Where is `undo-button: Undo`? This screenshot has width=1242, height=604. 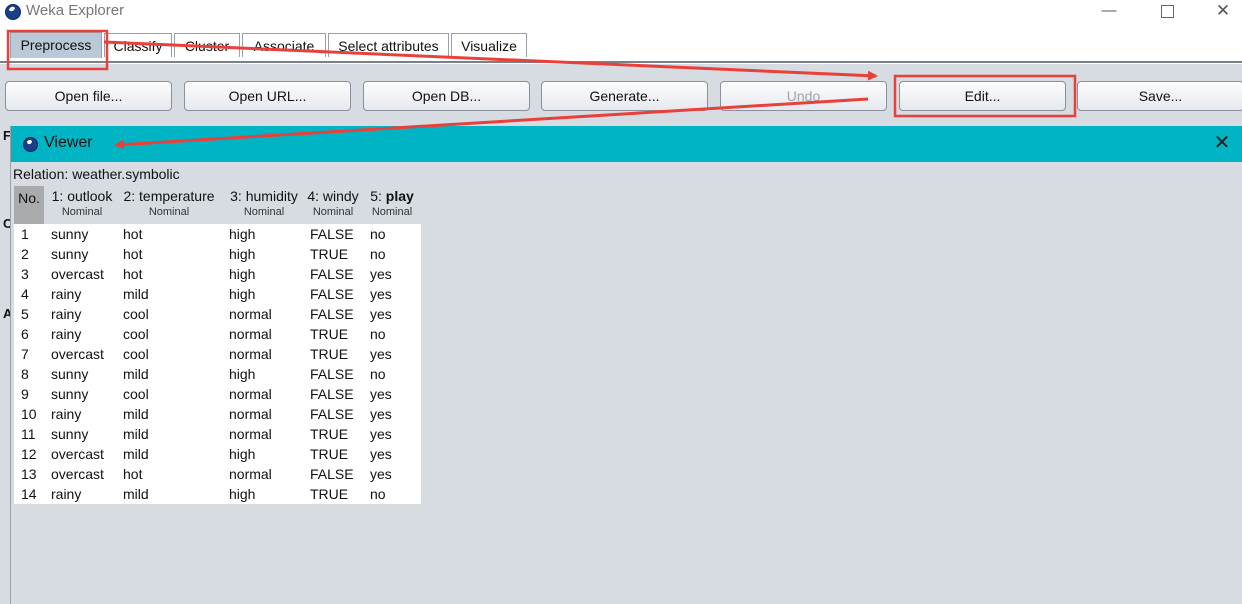 undo-button: Undo is located at coordinates (803, 96).